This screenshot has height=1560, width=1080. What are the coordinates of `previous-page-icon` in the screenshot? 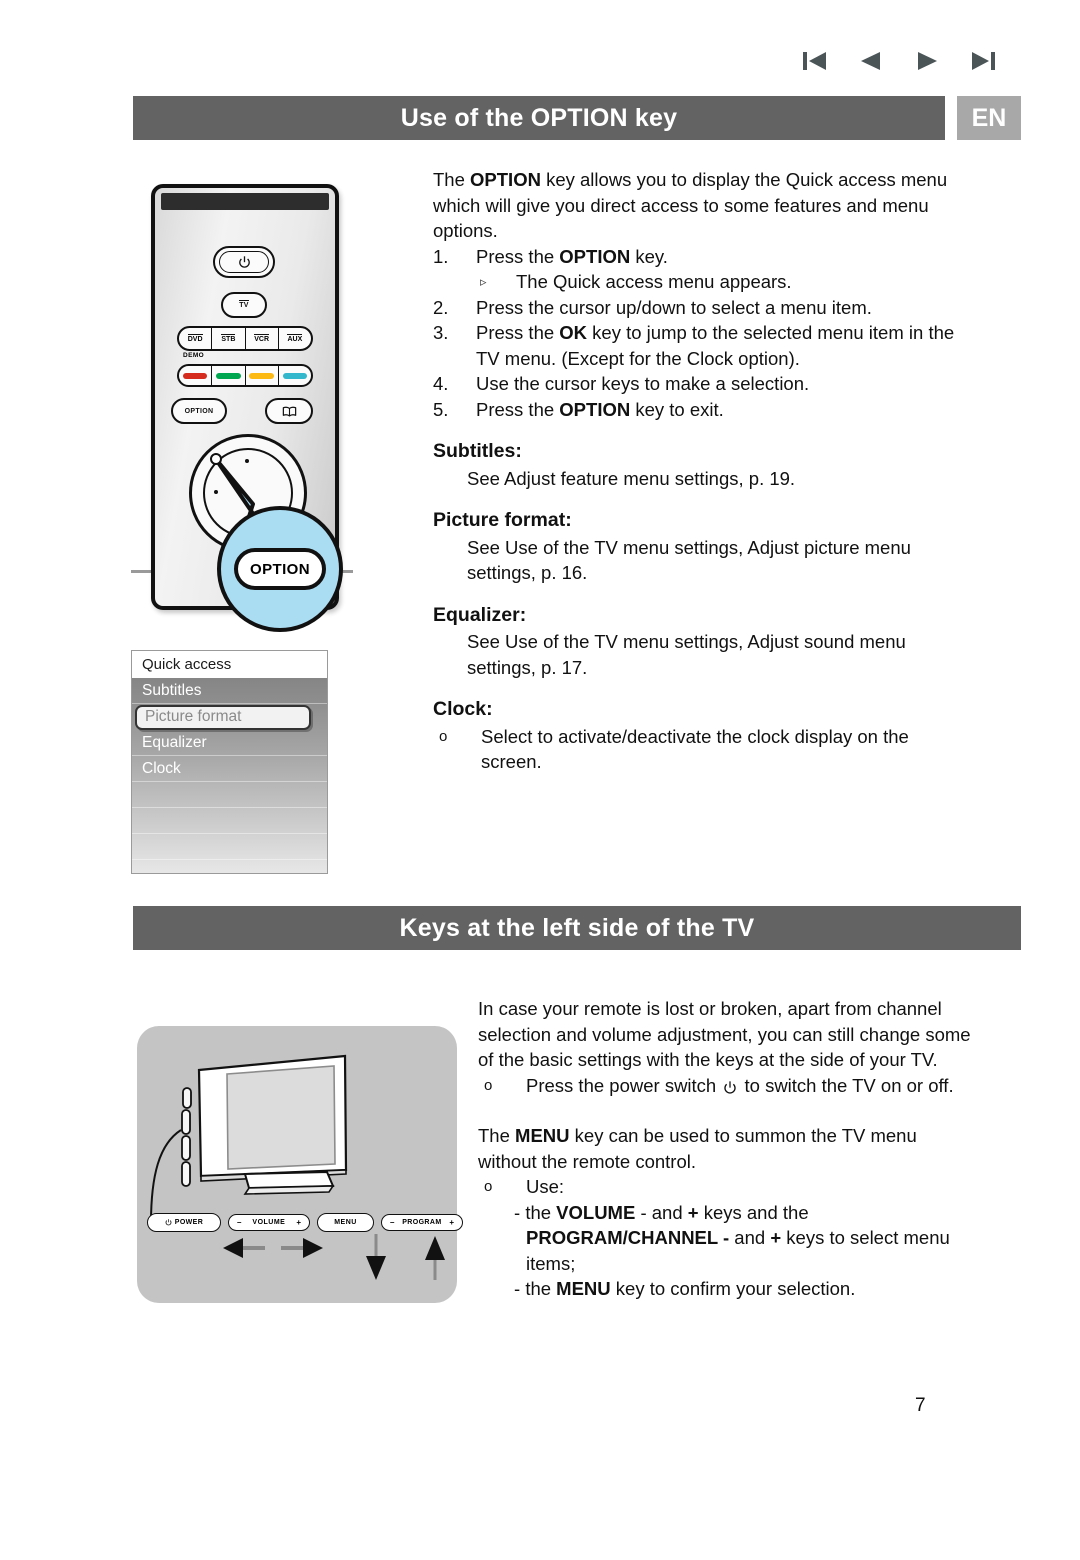 It's located at (871, 61).